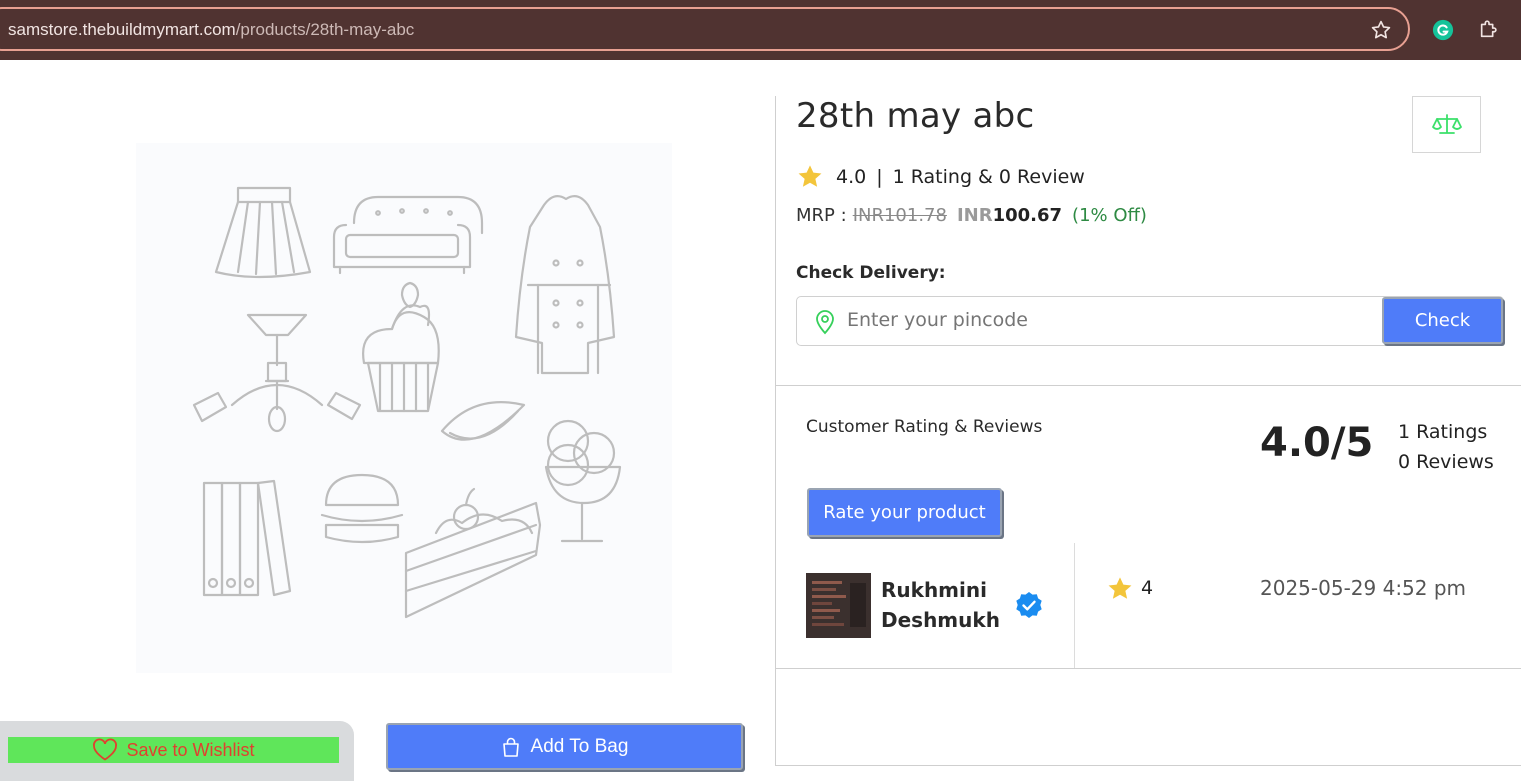 The image size is (1521, 781). I want to click on rate-product-button: Rate your product, so click(904, 512).